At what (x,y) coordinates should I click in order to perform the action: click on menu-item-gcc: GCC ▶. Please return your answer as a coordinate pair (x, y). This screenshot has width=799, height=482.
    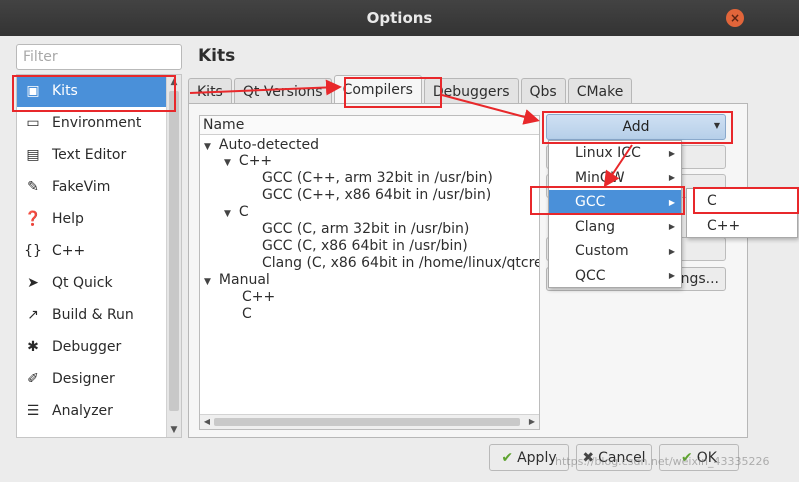
    Looking at the image, I should click on (615, 202).